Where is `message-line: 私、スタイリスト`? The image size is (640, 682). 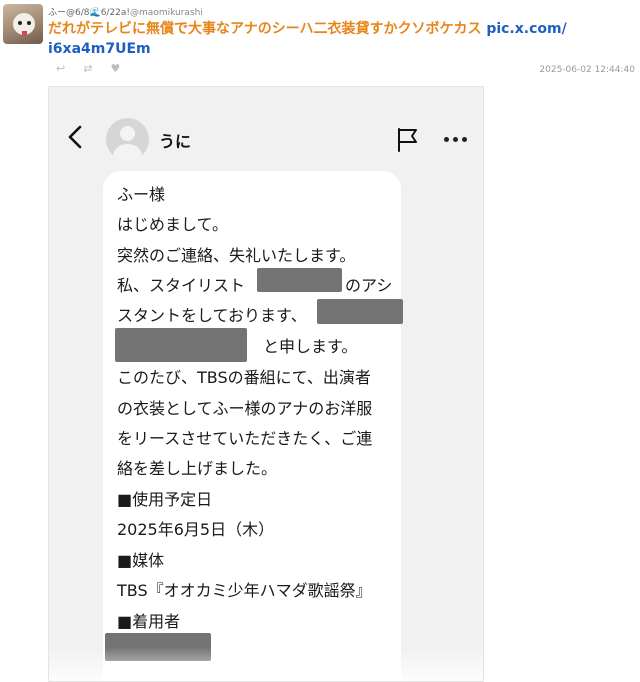
message-line: 私、スタイリスト is located at coordinates (181, 285).